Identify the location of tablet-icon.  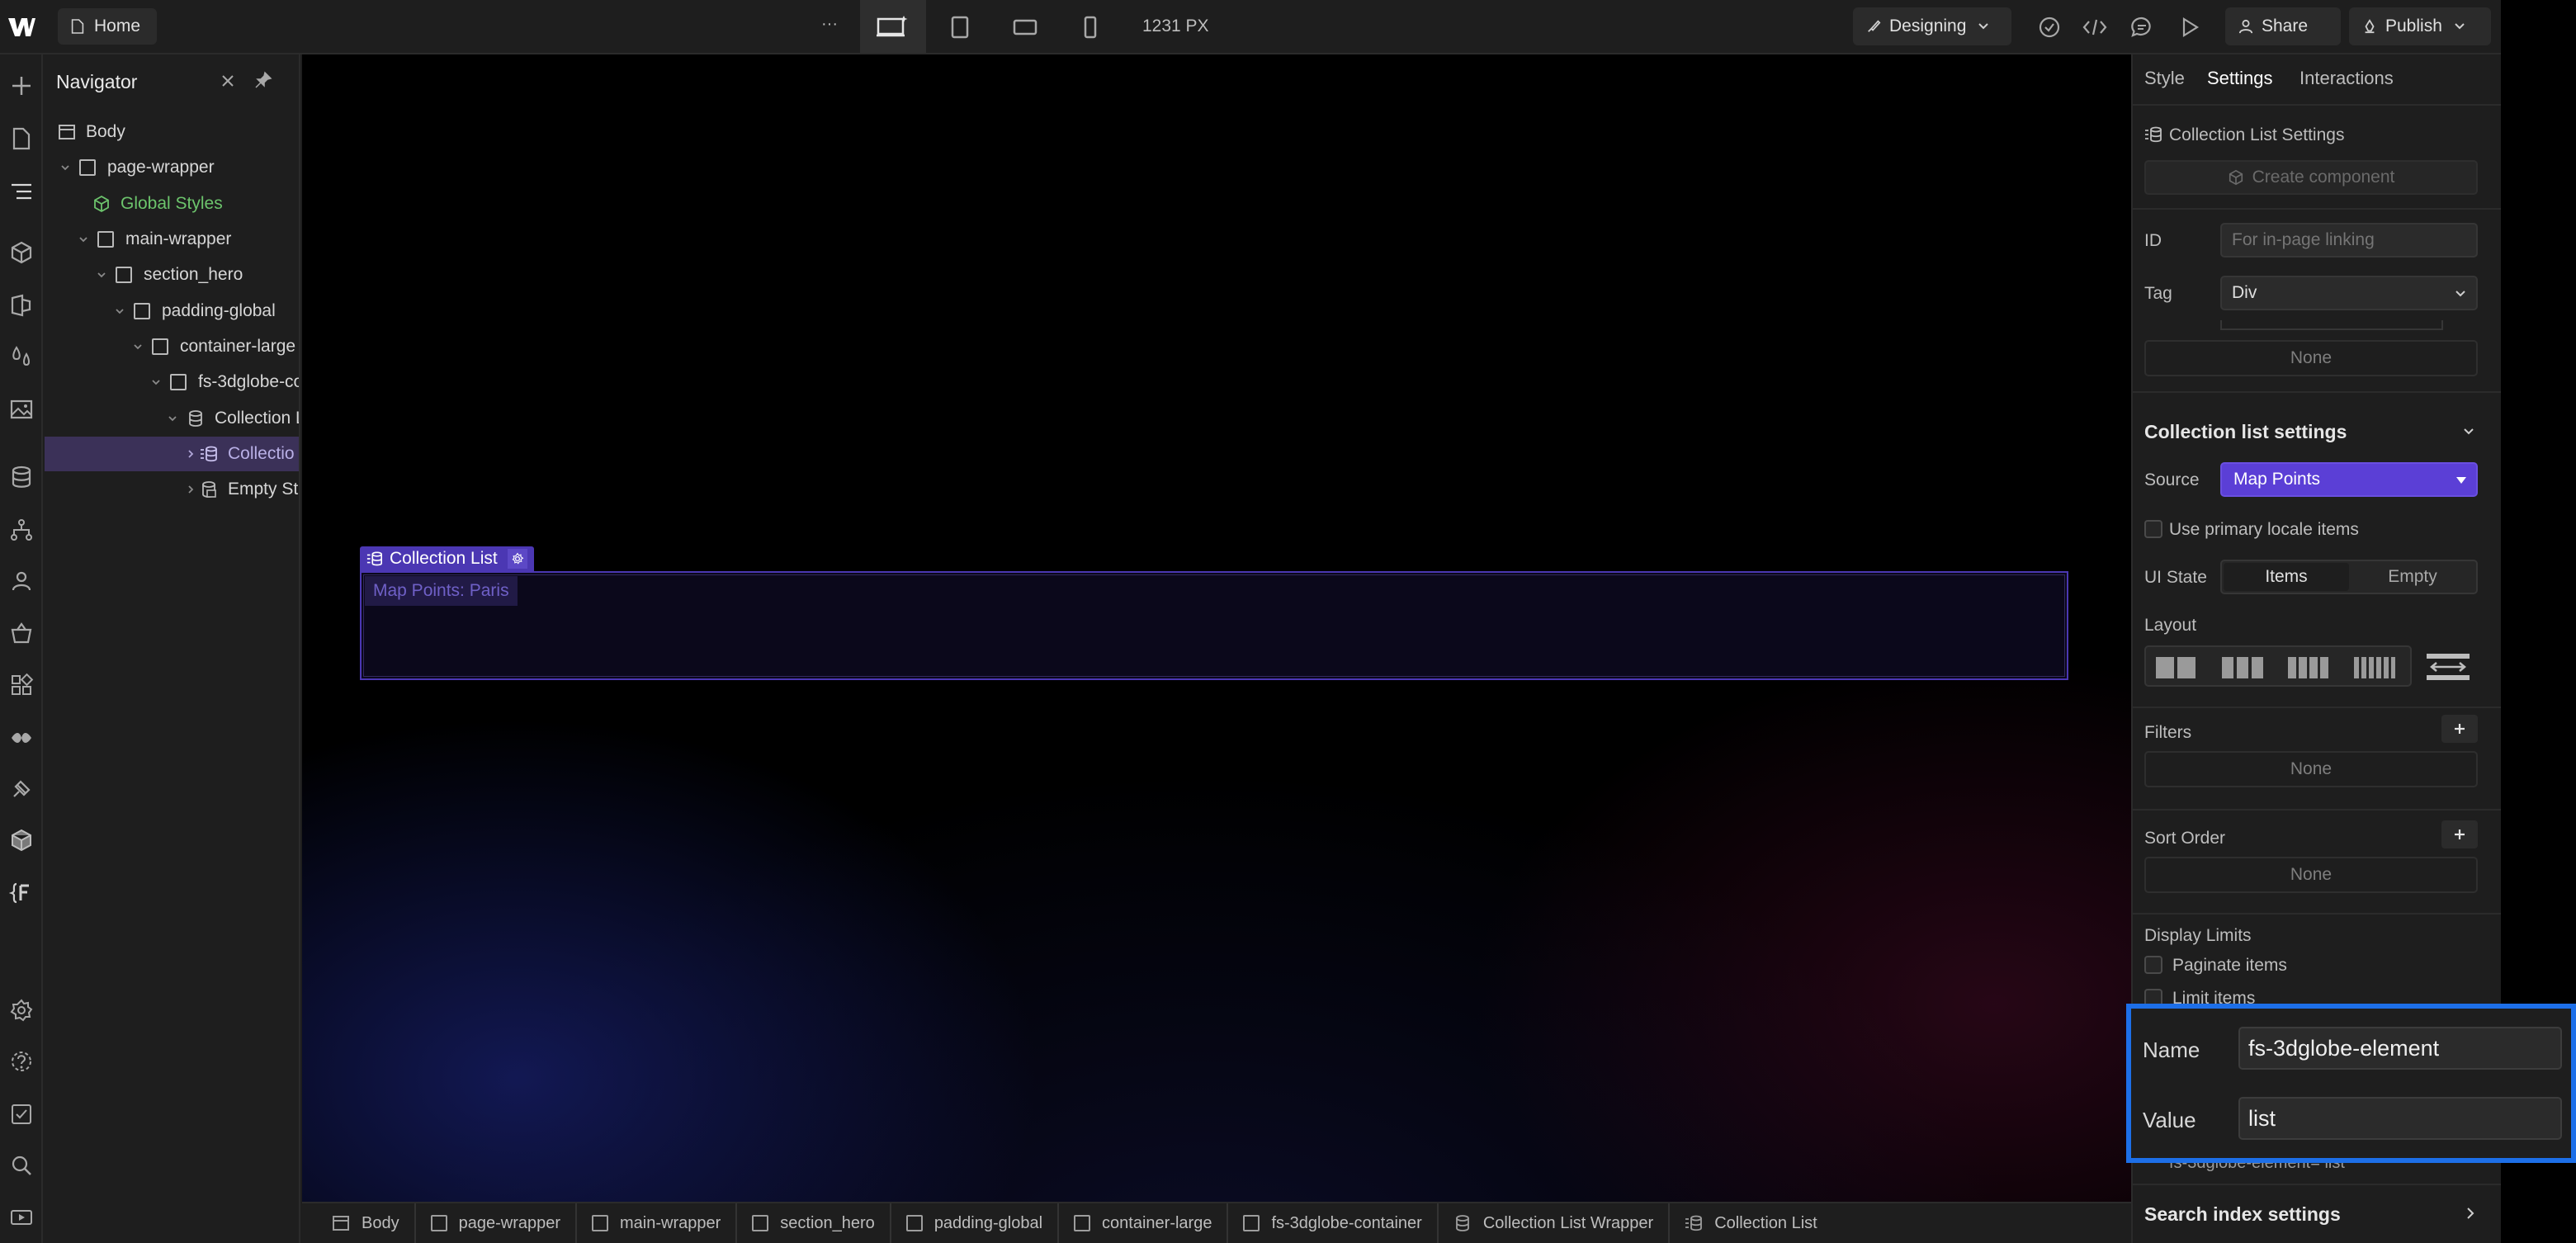
(960, 28).